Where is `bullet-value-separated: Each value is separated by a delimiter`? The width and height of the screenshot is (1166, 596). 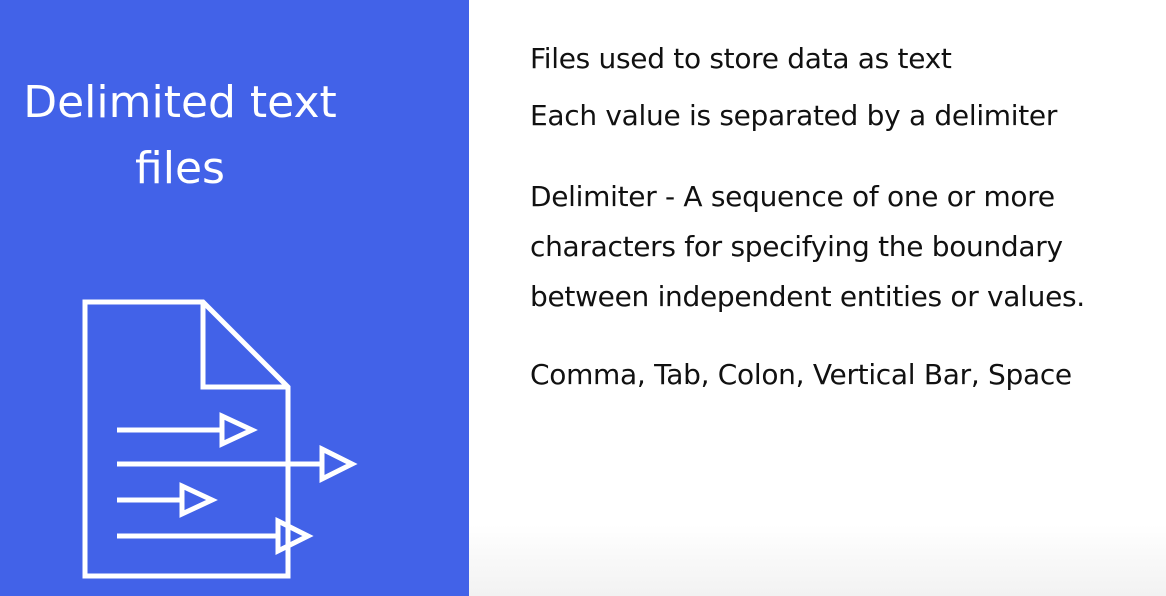
bullet-value-separated: Each value is separated by a delimiter is located at coordinates (794, 115).